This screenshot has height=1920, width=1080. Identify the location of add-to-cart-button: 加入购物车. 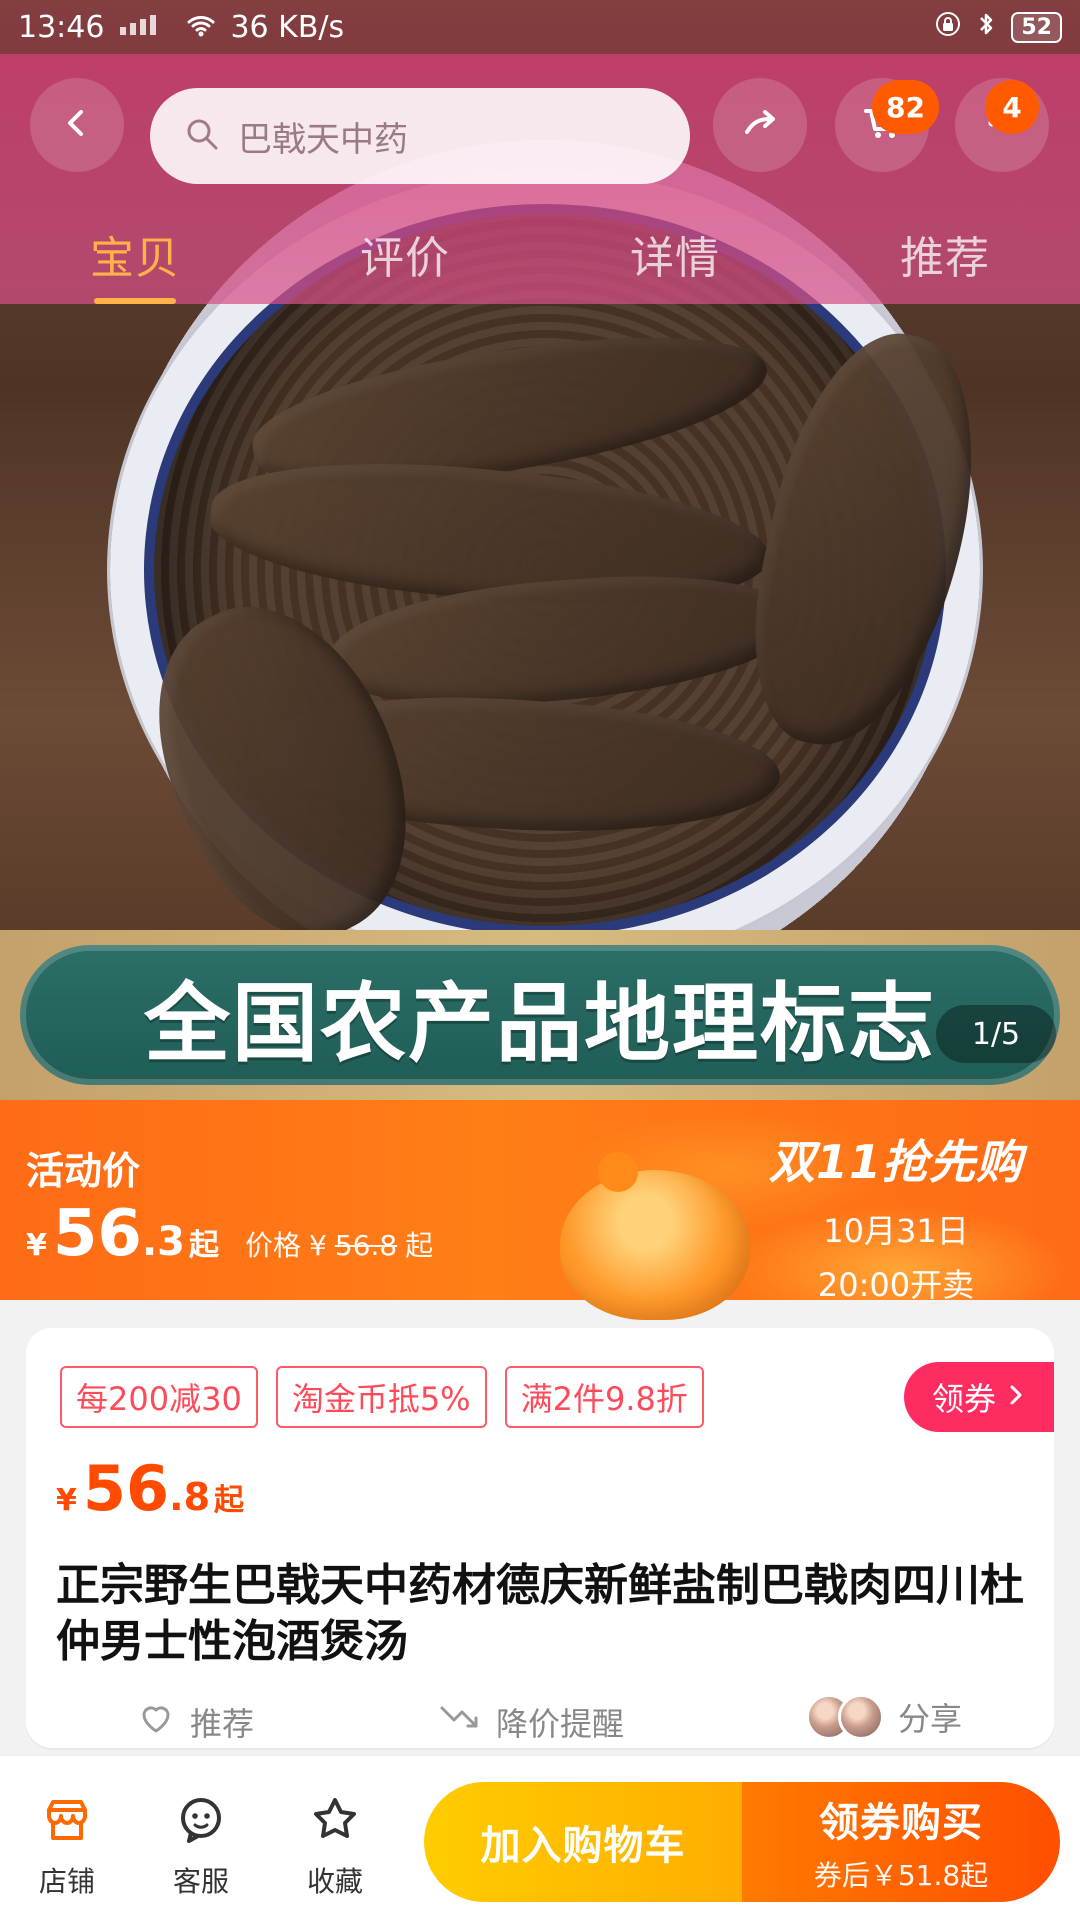
(583, 1842).